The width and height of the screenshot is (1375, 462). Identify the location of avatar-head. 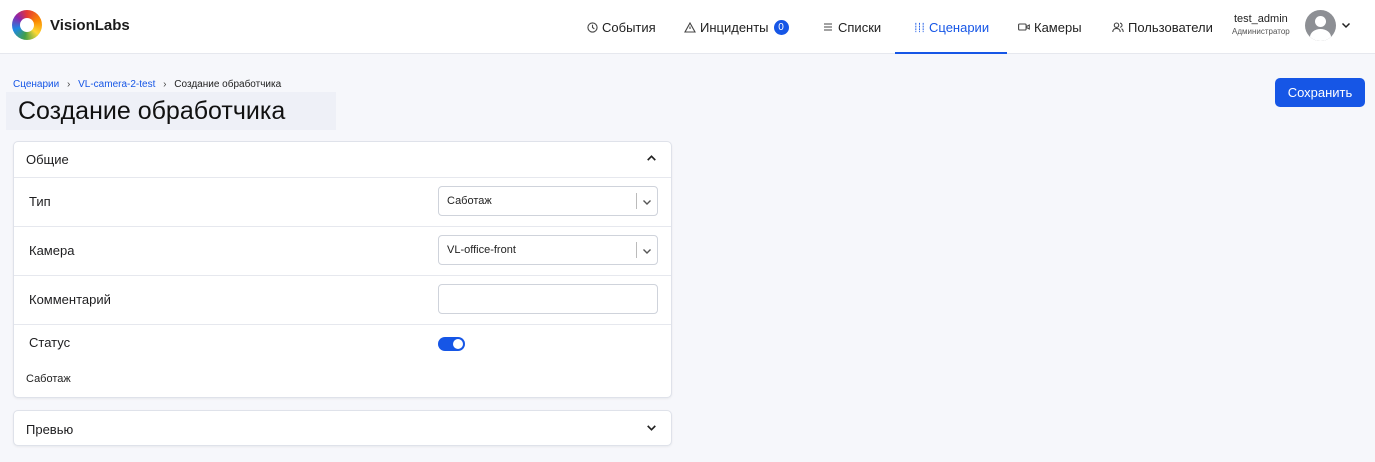
(1320, 21).